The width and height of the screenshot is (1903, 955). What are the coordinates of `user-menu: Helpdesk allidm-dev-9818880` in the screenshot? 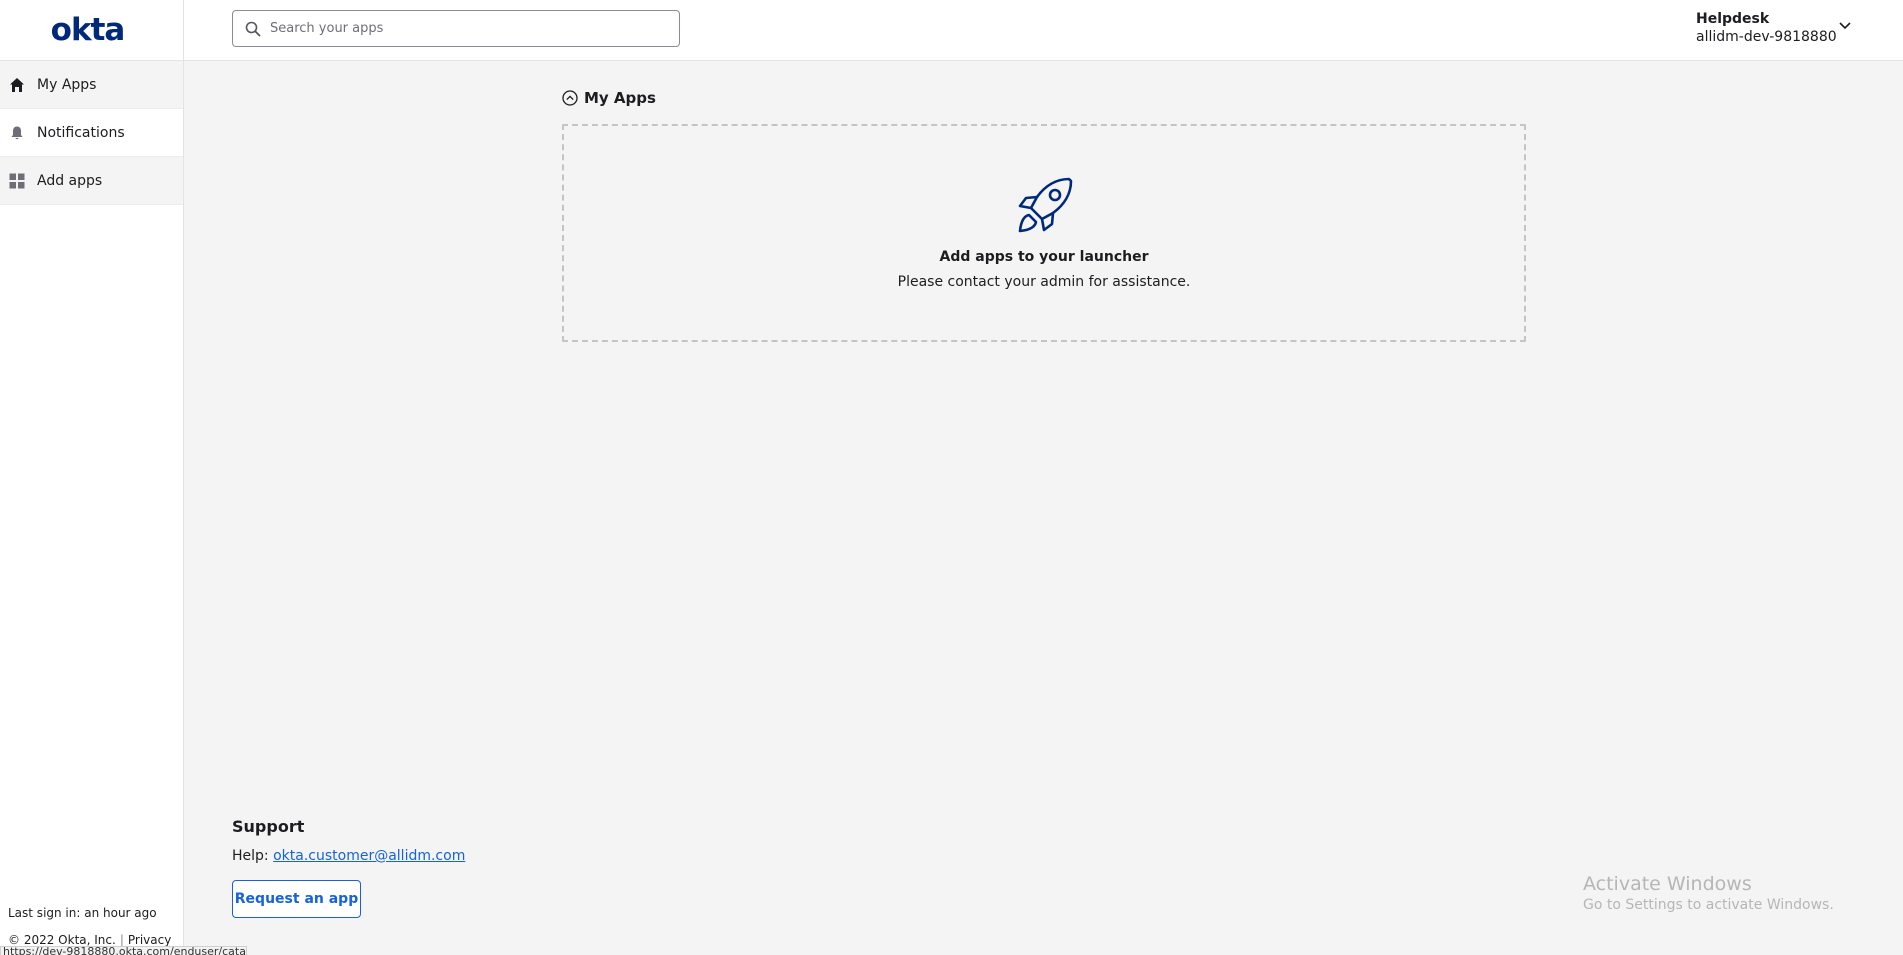 It's located at (1776, 30).